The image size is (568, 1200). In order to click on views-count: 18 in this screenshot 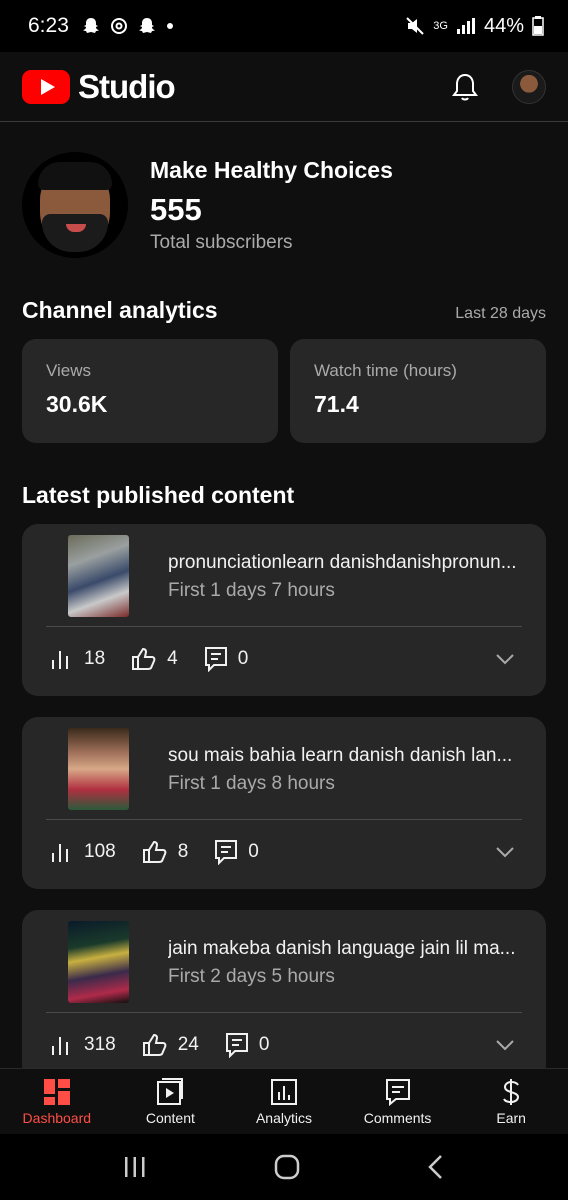, I will do `click(95, 658)`.